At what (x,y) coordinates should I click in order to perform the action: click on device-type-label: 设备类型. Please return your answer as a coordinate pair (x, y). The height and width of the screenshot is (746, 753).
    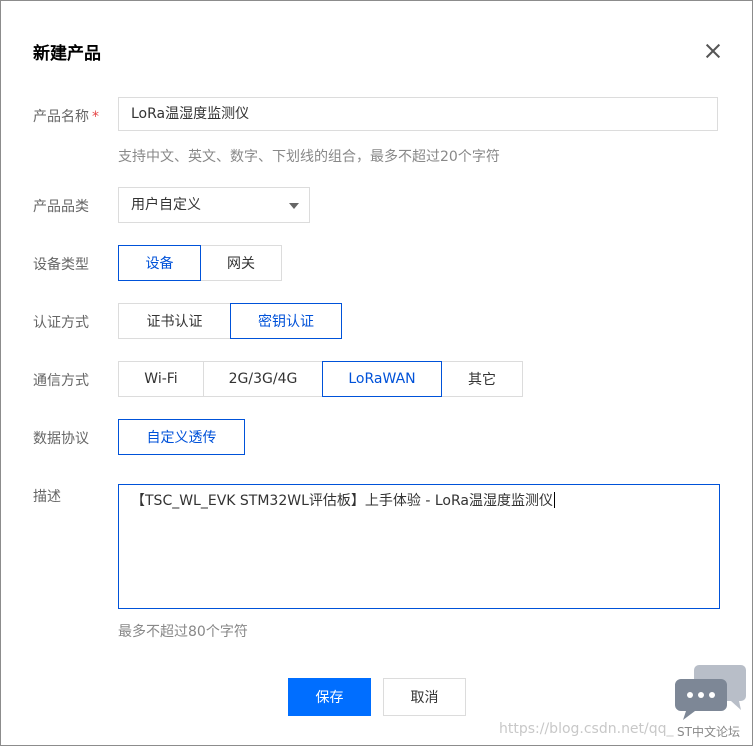
    Looking at the image, I should click on (61, 265).